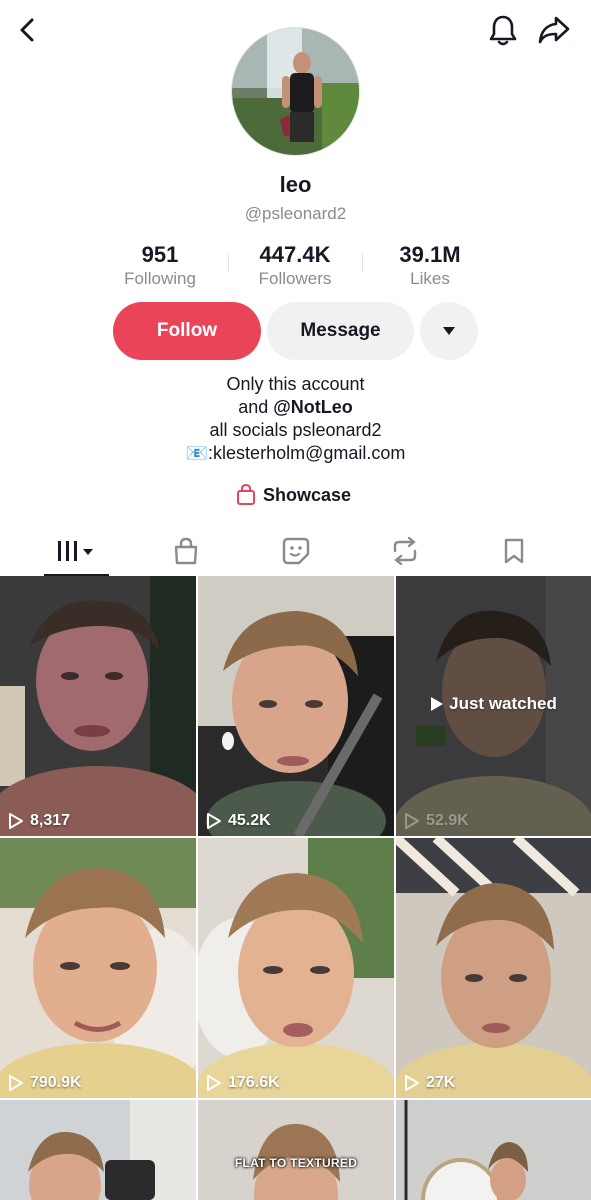 Image resolution: width=591 pixels, height=1200 pixels. I want to click on tab-reposts, so click(405, 550).